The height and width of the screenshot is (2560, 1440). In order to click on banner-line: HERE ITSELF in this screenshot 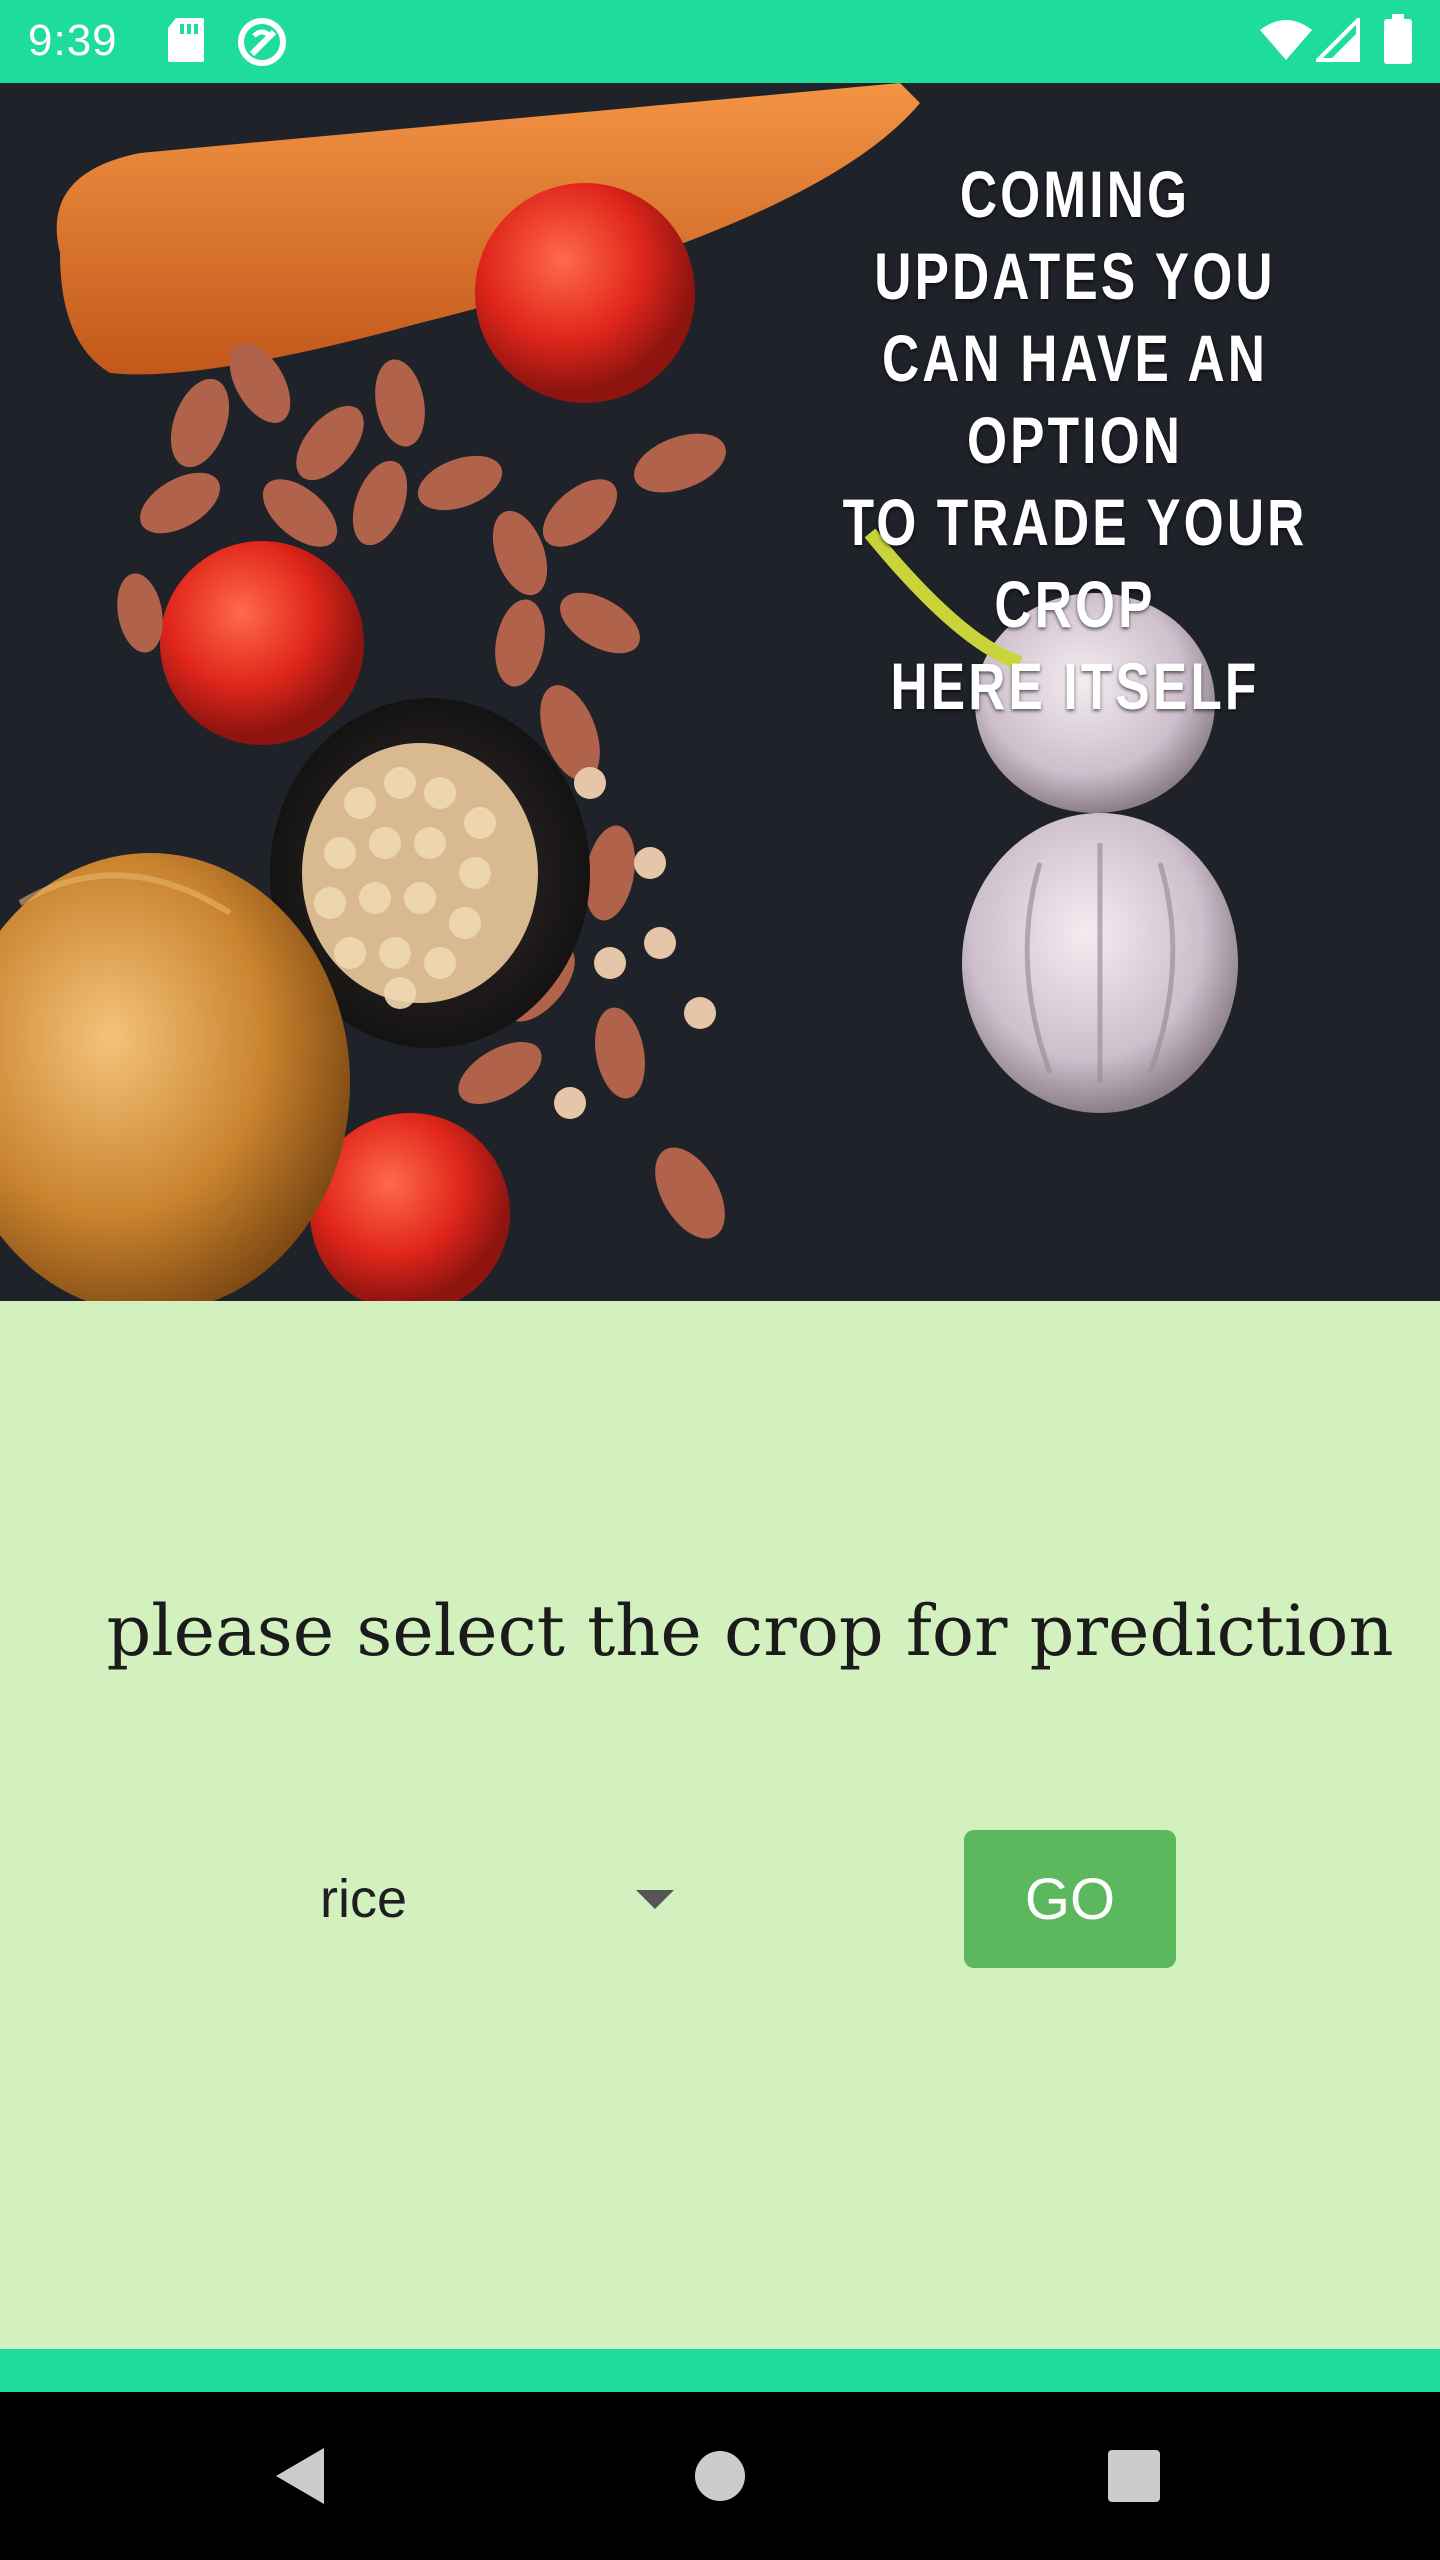, I will do `click(1075, 686)`.